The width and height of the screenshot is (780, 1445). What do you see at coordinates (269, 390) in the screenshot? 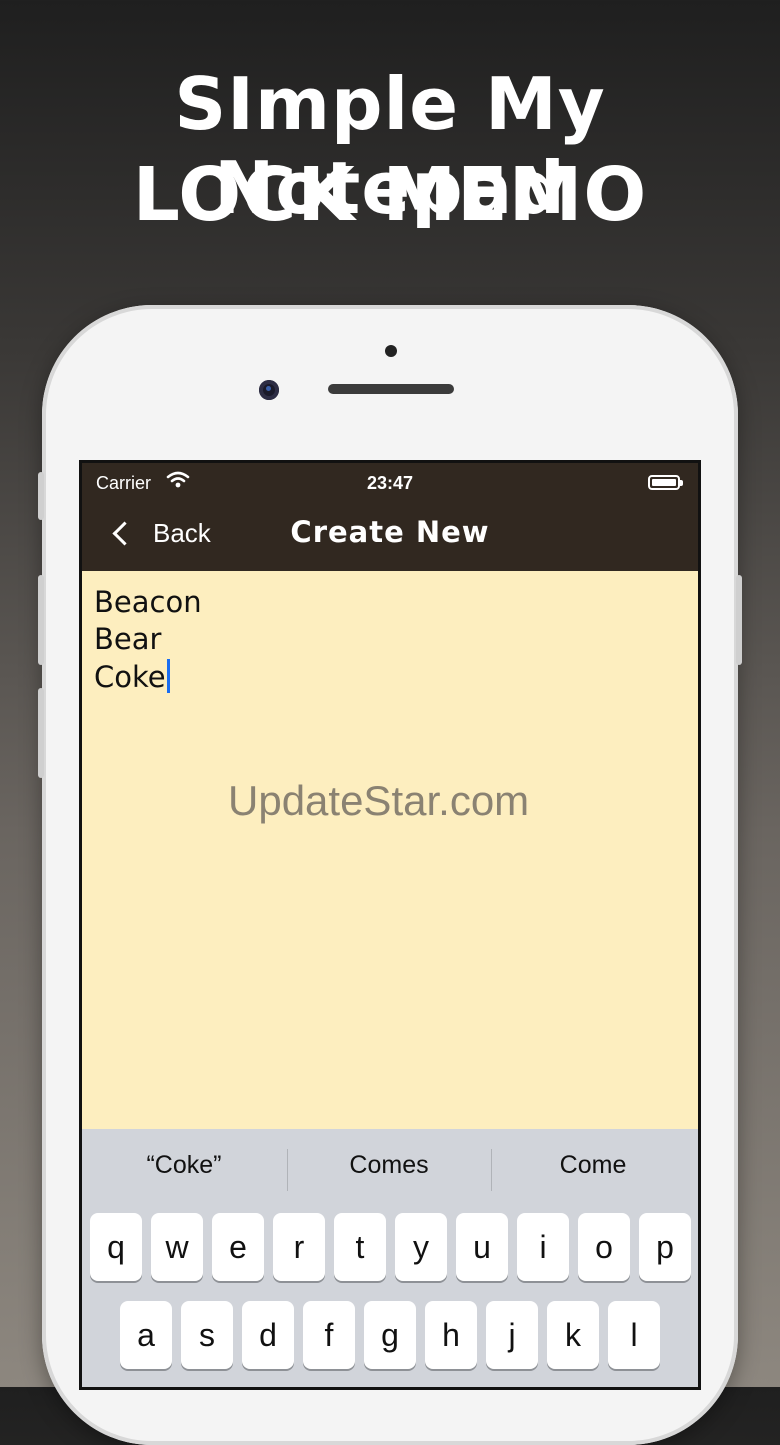
I see `front-camera-icon` at bounding box center [269, 390].